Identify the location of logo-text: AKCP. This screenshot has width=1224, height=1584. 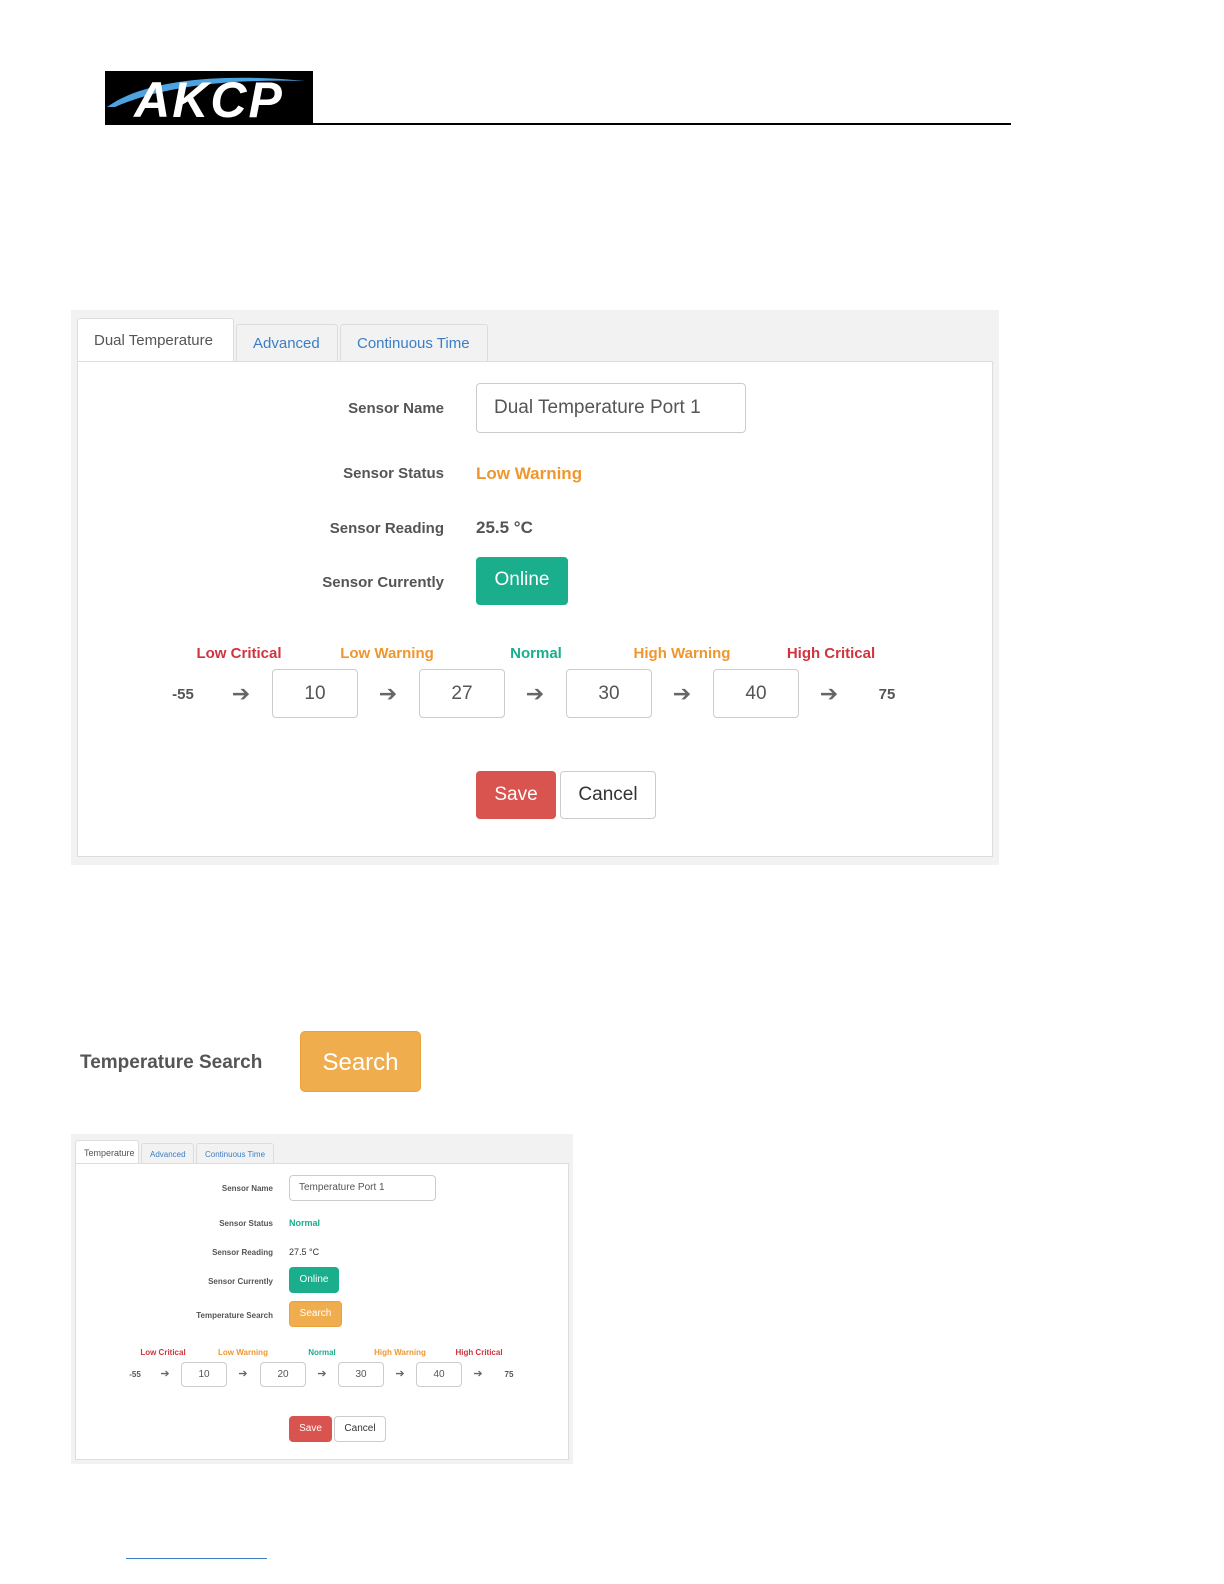
(208, 98).